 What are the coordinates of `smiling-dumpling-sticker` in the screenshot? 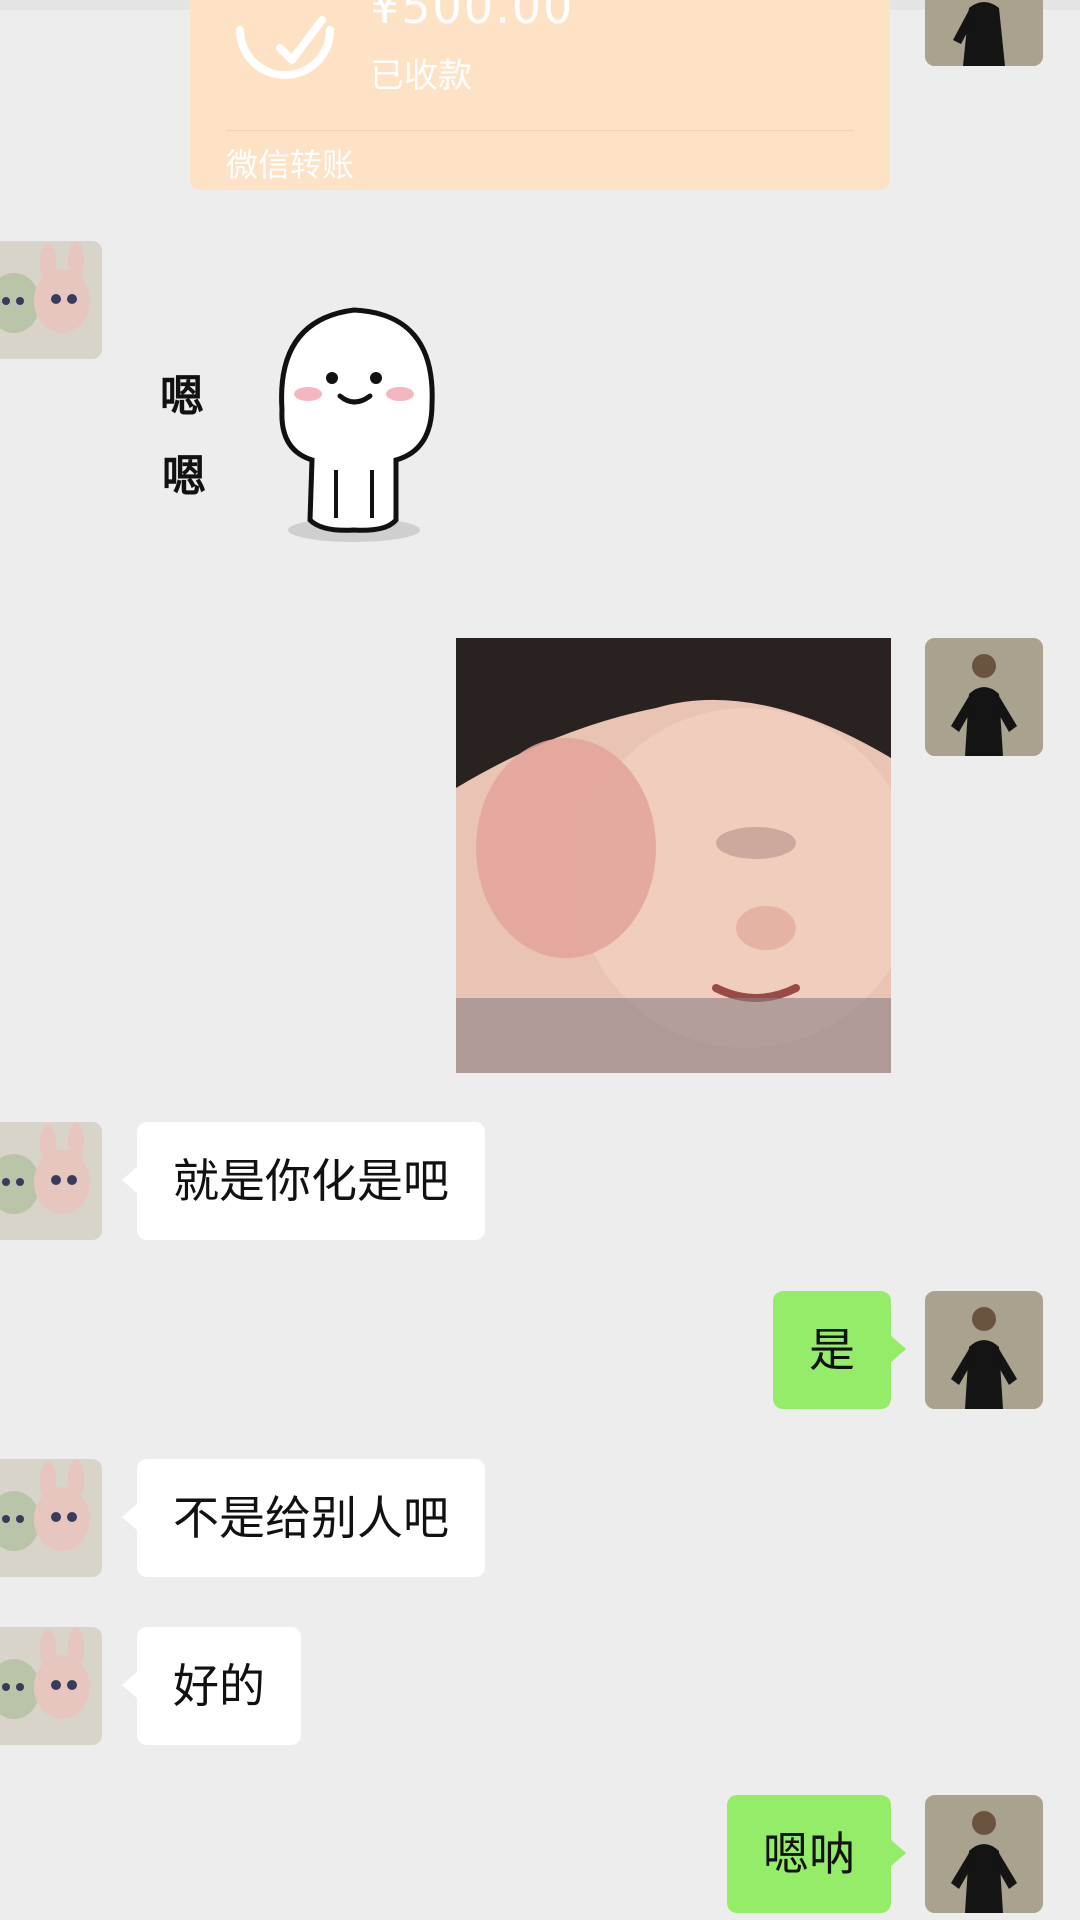 It's located at (357, 424).